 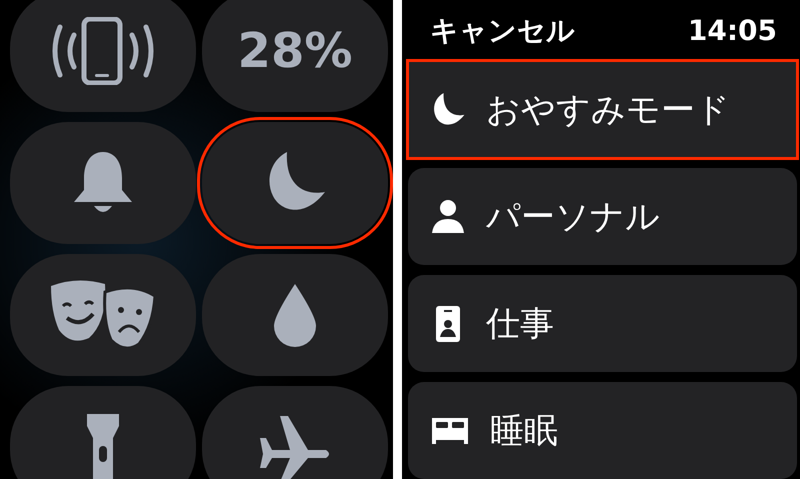 What do you see at coordinates (502, 31) in the screenshot?
I see `cancel-button: キャンセル` at bounding box center [502, 31].